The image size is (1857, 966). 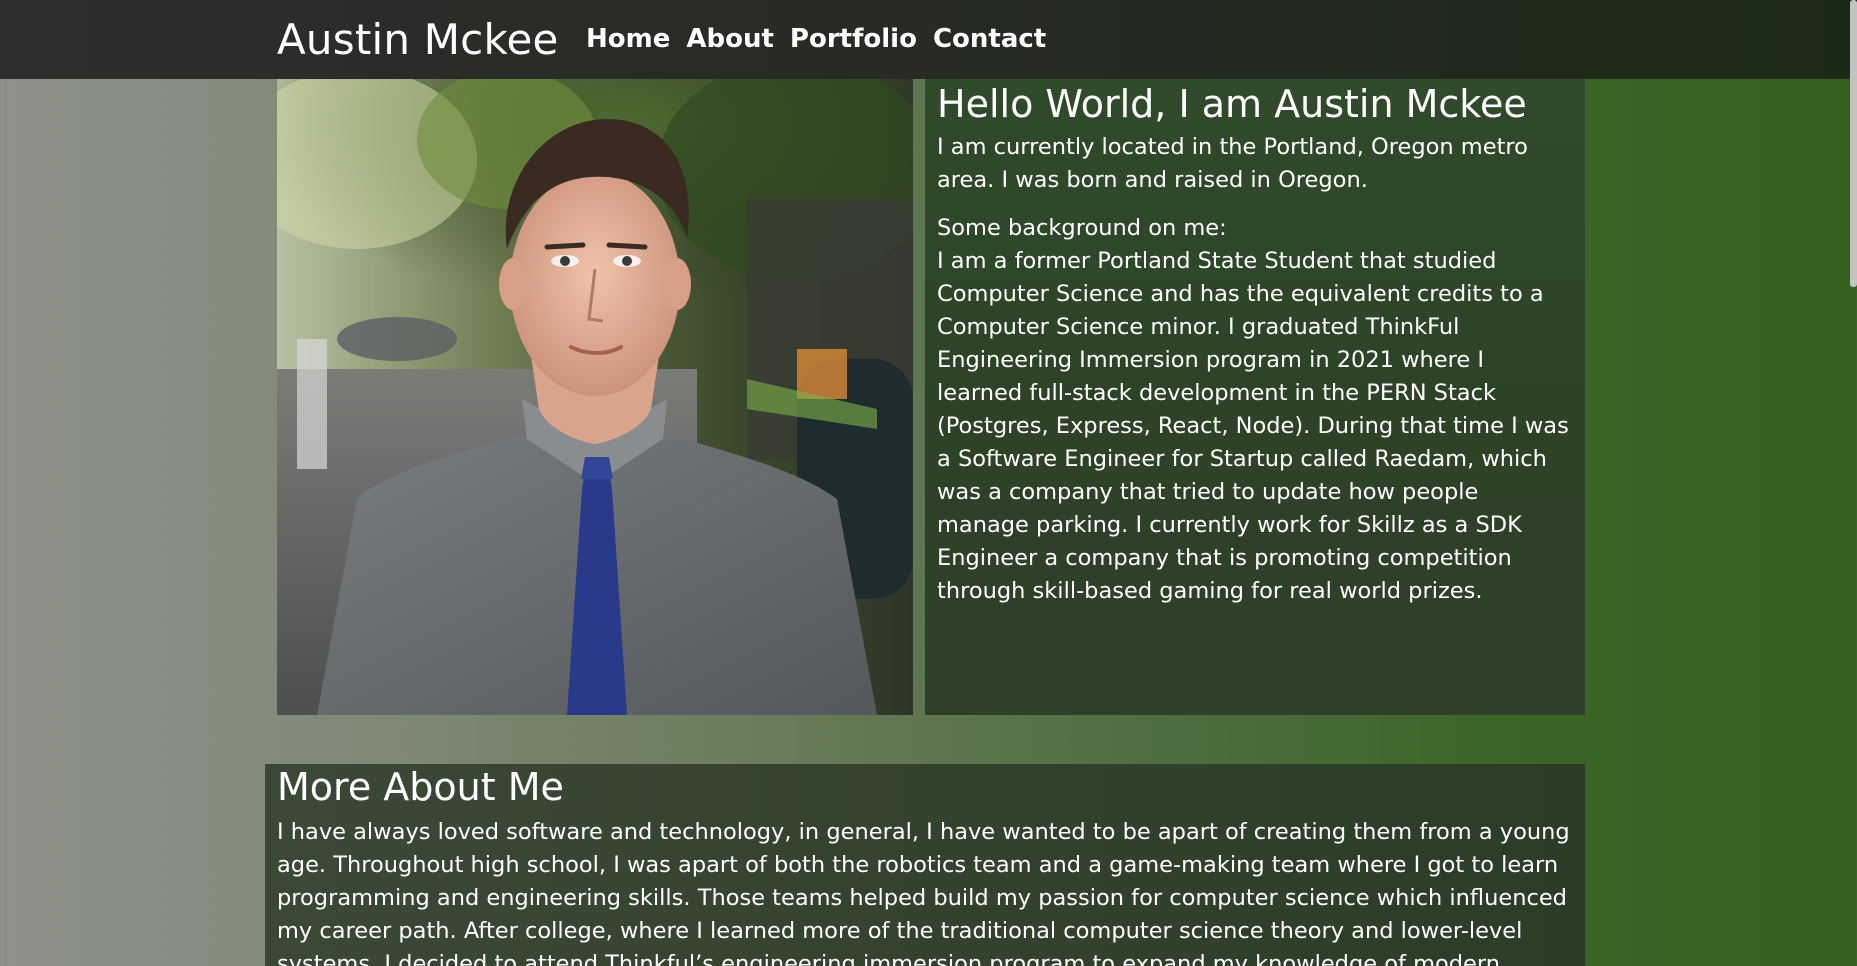 I want to click on more-about-heading: More About Me, so click(x=420, y=787).